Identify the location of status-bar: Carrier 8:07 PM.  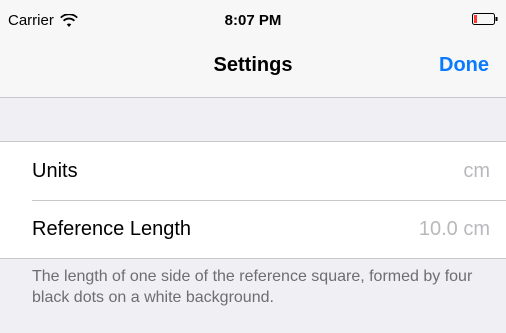
(253, 20).